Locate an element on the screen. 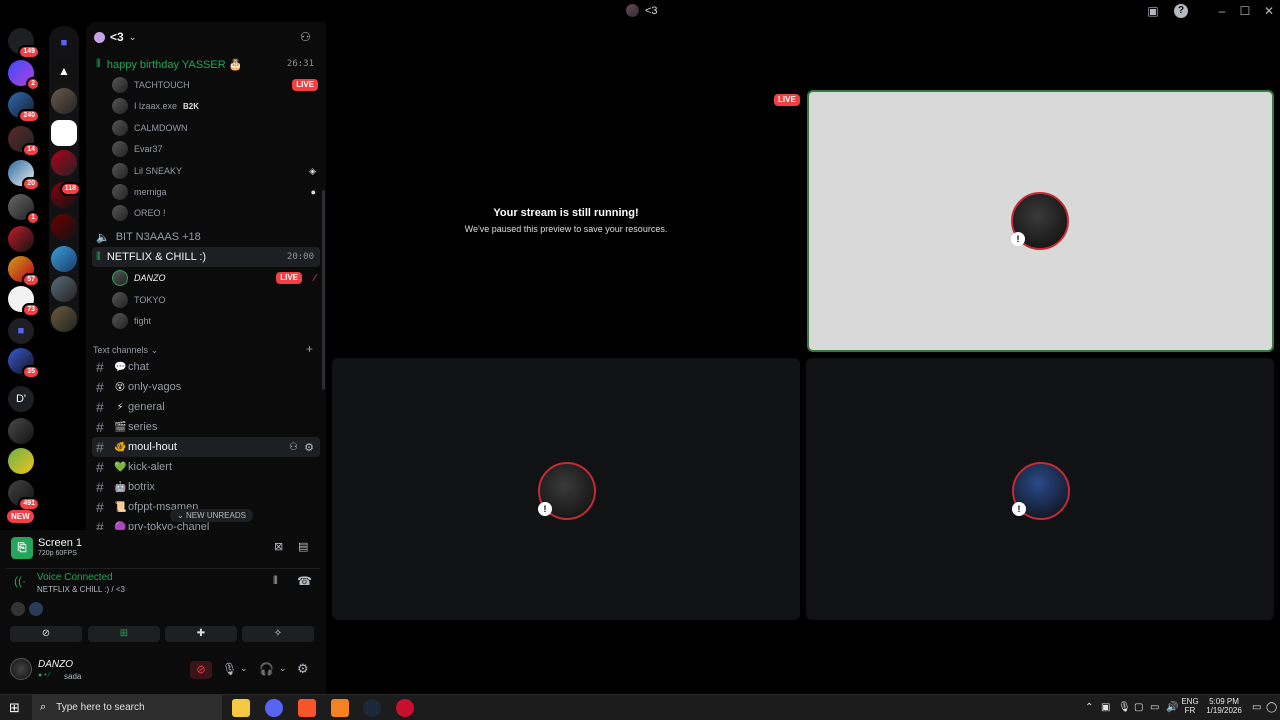 This screenshot has height=720, width=1280. voice-user: Lil SNEAKY ◈ is located at coordinates (216, 171).